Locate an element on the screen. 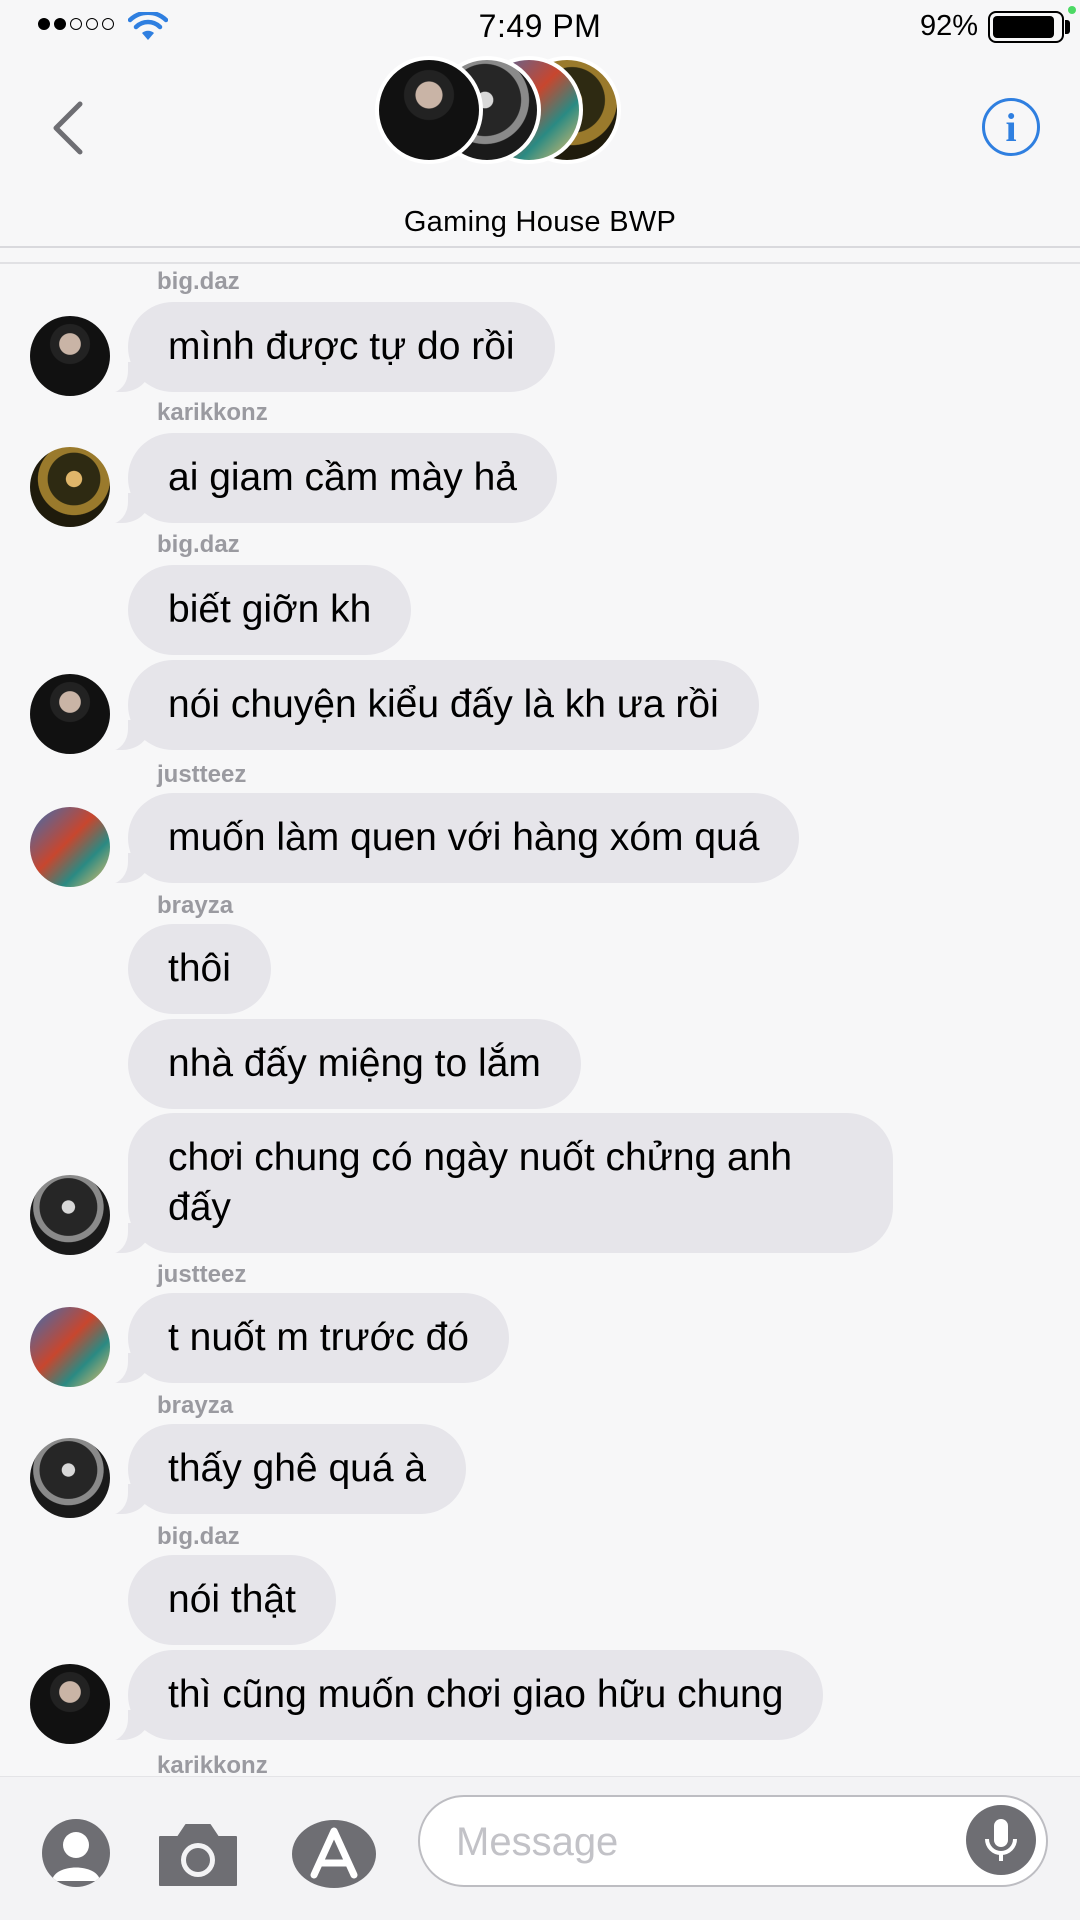 This screenshot has width=1080, height=1920. message-bubble: nhà đấy miệng to lắm is located at coordinates (354, 1064).